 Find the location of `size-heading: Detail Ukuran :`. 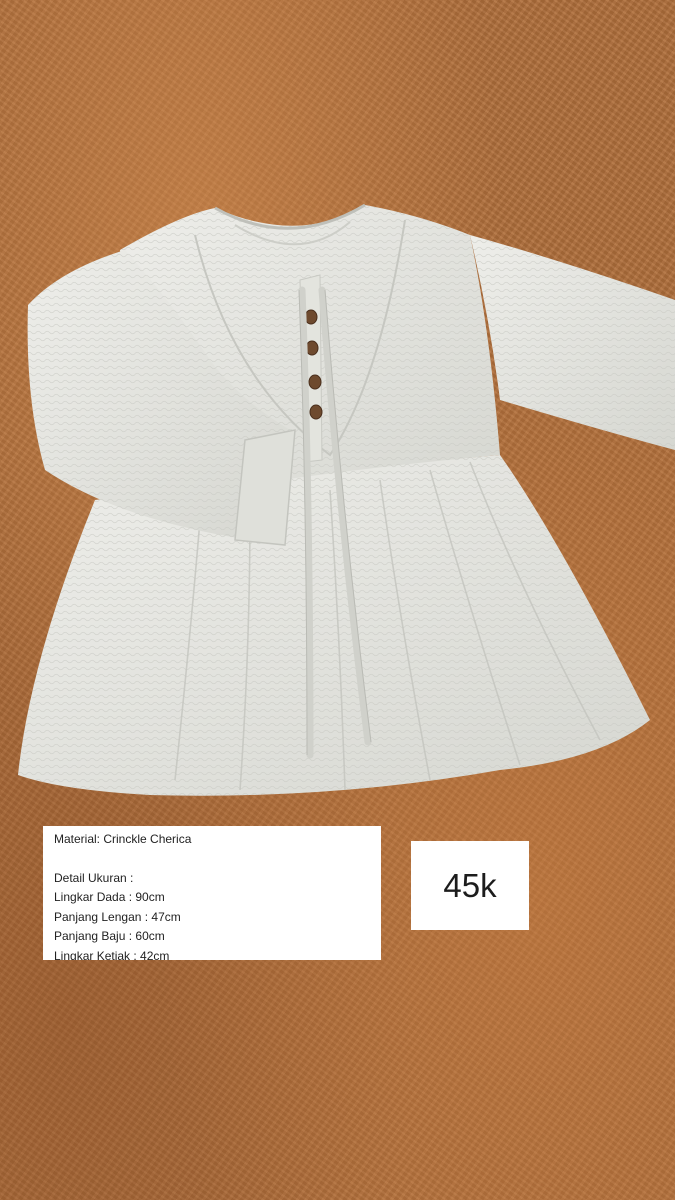

size-heading: Detail Ukuran : is located at coordinates (94, 877).